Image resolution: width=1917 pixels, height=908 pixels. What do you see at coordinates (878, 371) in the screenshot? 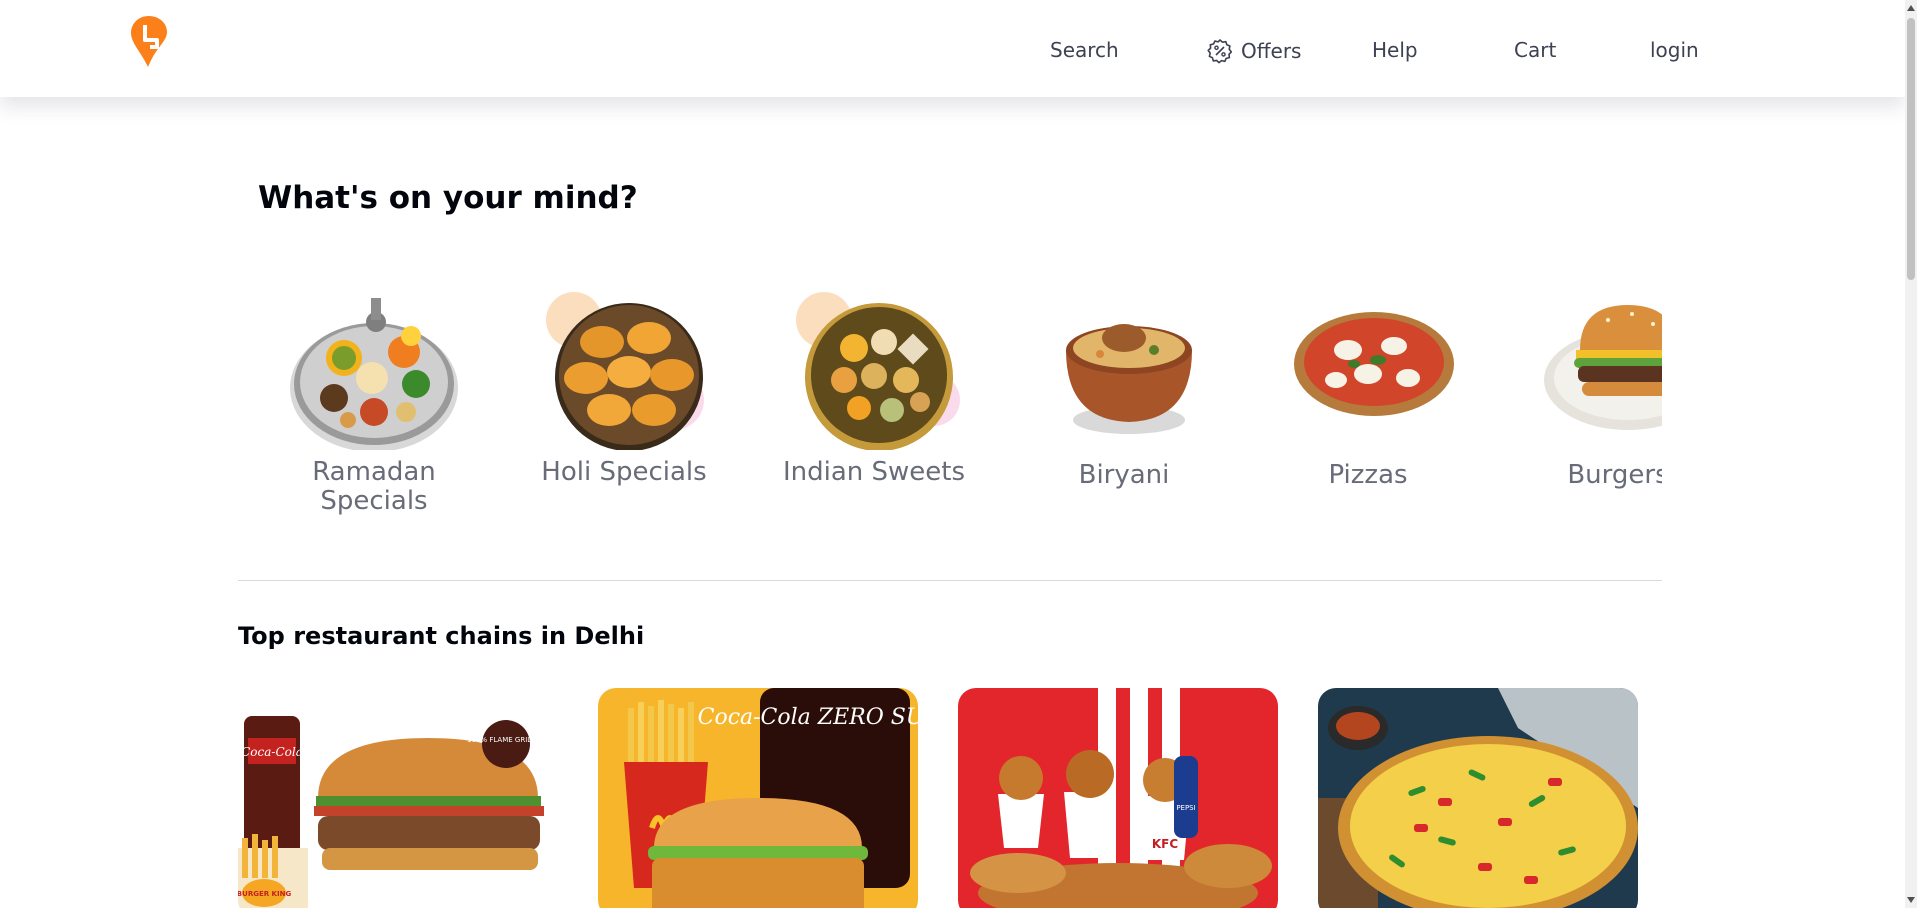
I see `indian-sweets-image` at bounding box center [878, 371].